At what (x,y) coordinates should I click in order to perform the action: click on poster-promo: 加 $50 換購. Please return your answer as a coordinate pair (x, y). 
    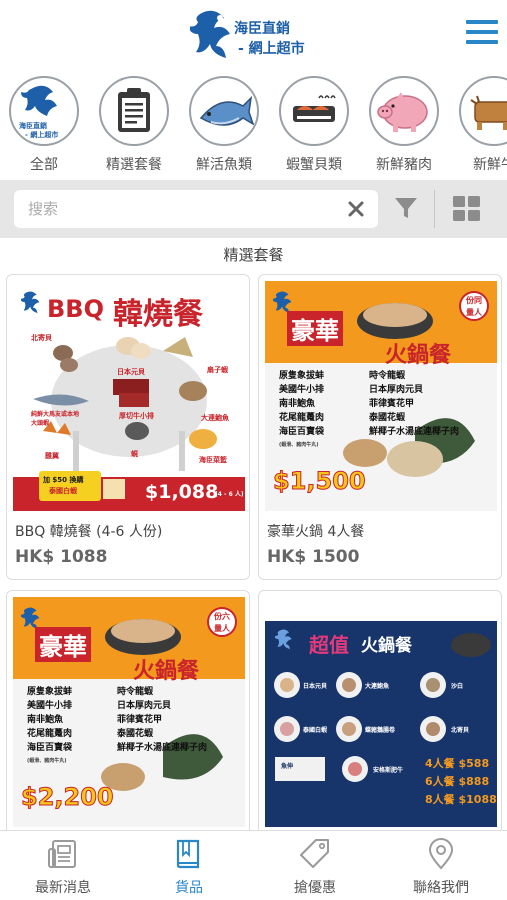
    Looking at the image, I should click on (63, 480).